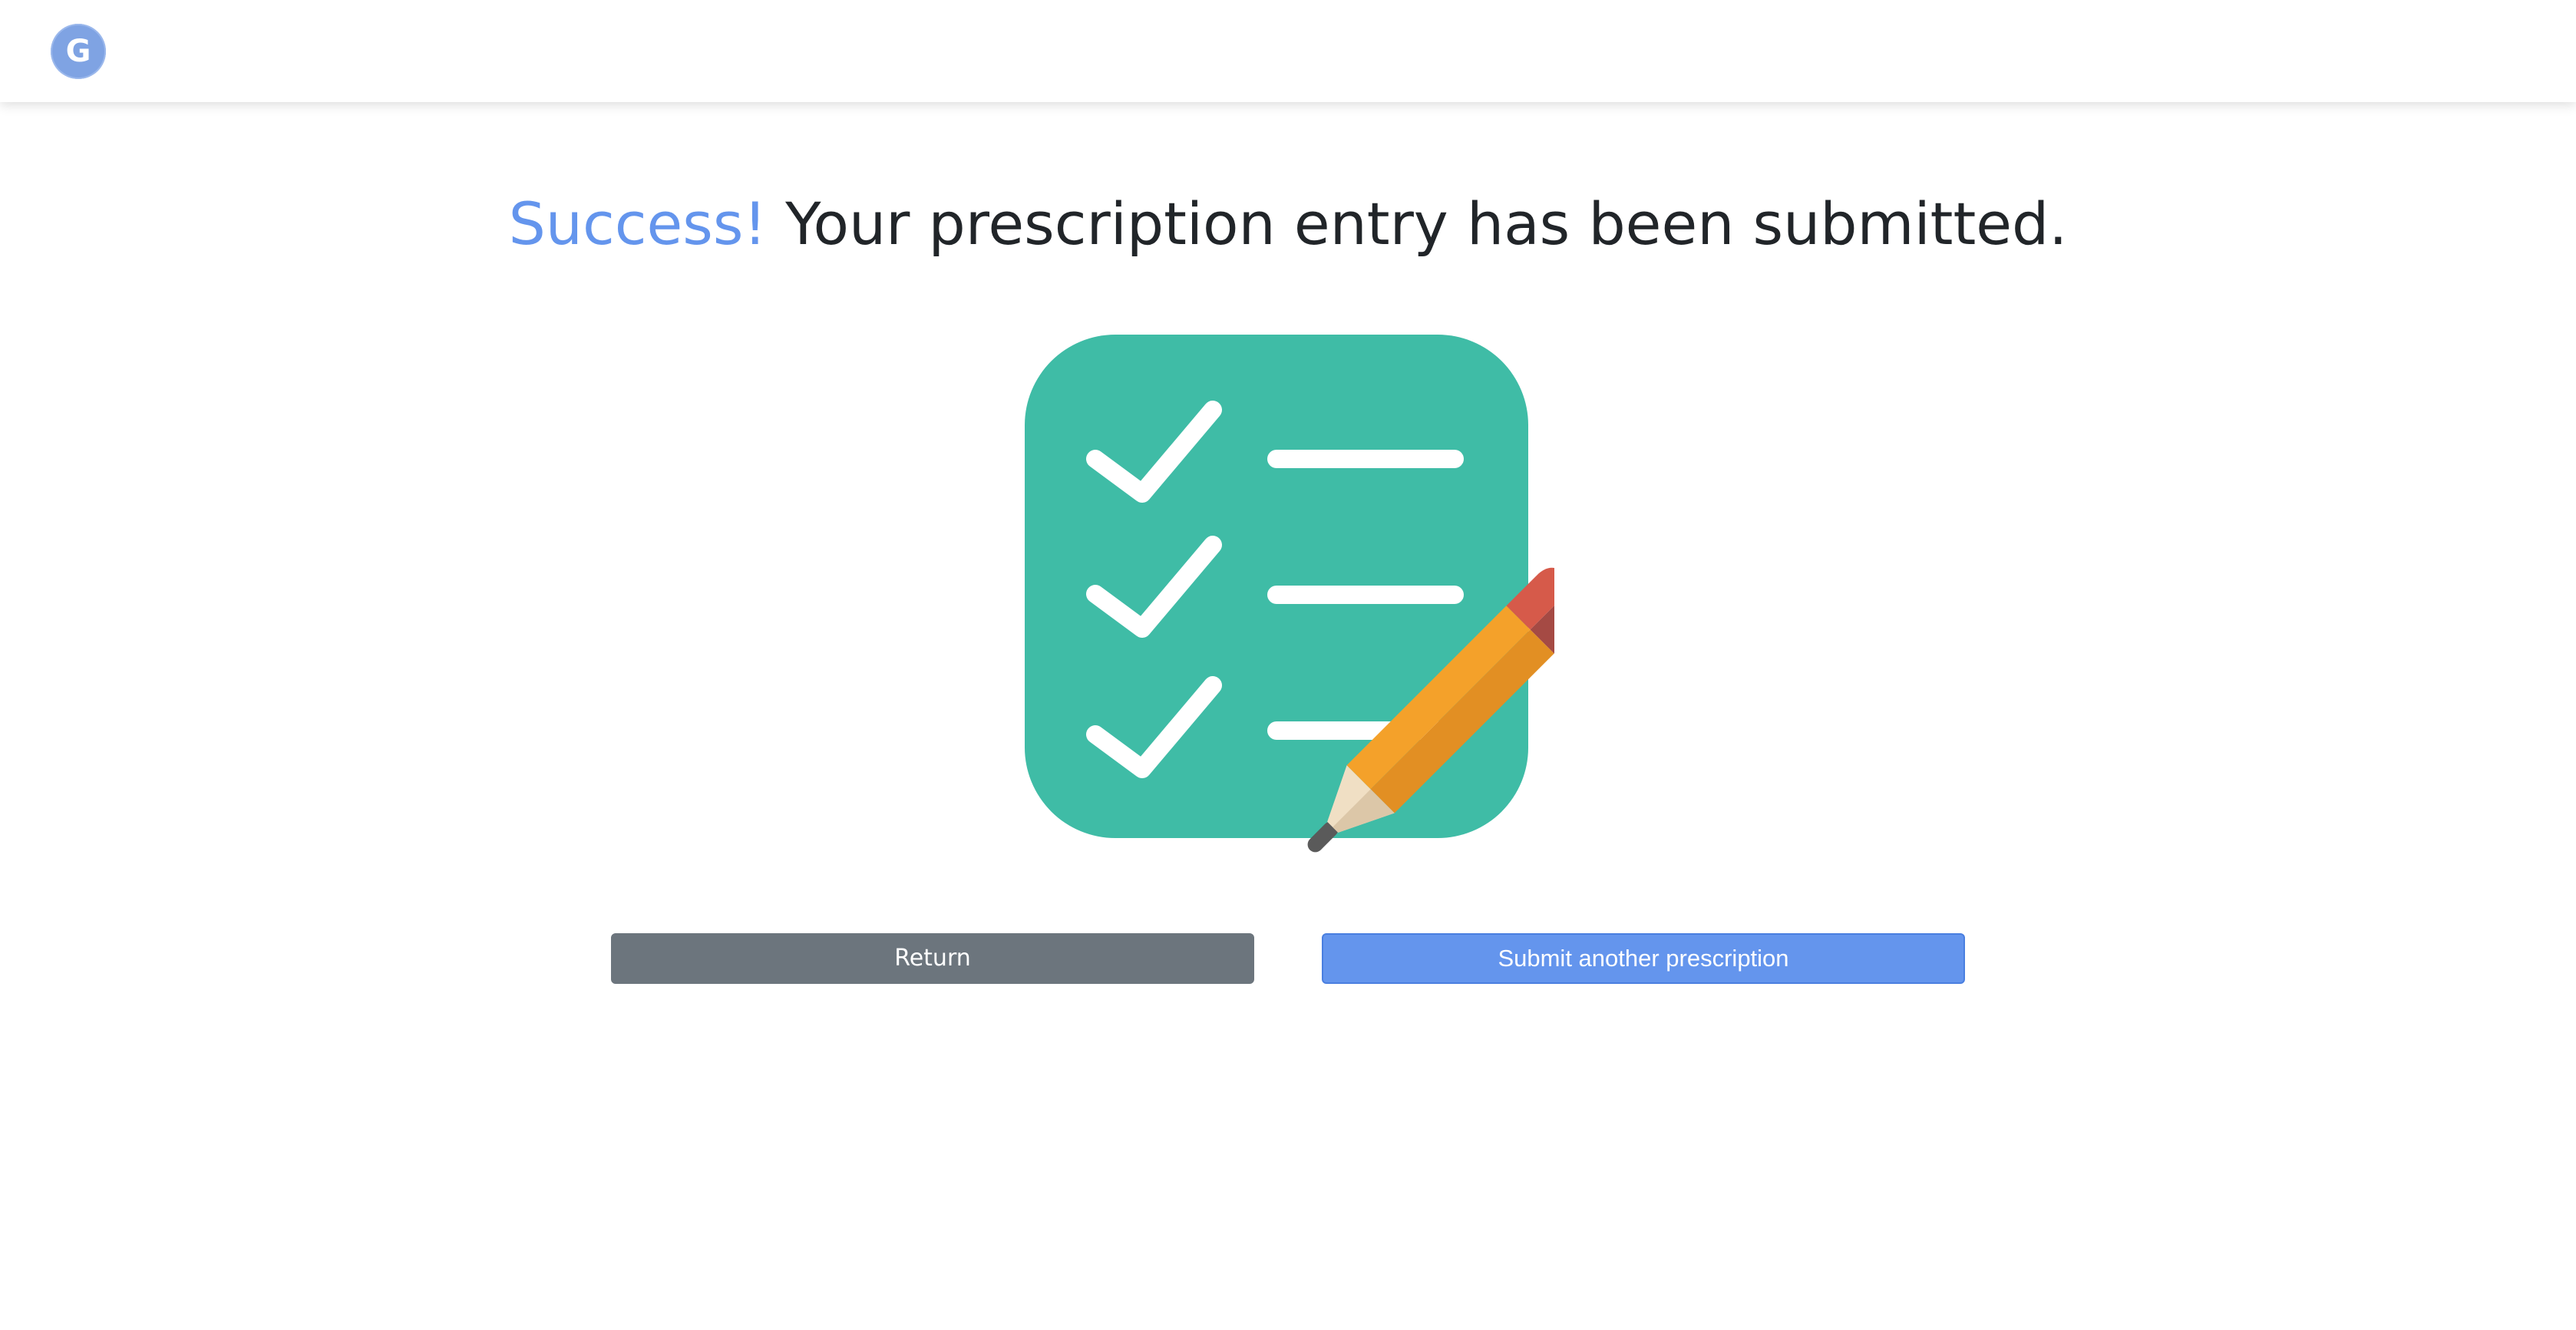 Image resolution: width=2576 pixels, height=1330 pixels. I want to click on top-navbar: G, so click(1288, 51).